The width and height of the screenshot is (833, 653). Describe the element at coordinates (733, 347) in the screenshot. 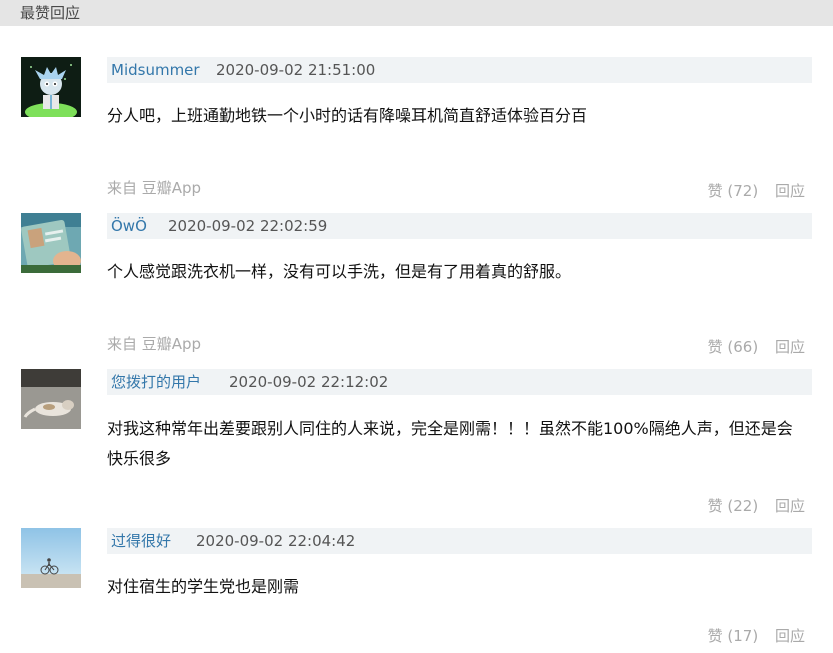

I see `vote-button: 赞 (66)` at that location.